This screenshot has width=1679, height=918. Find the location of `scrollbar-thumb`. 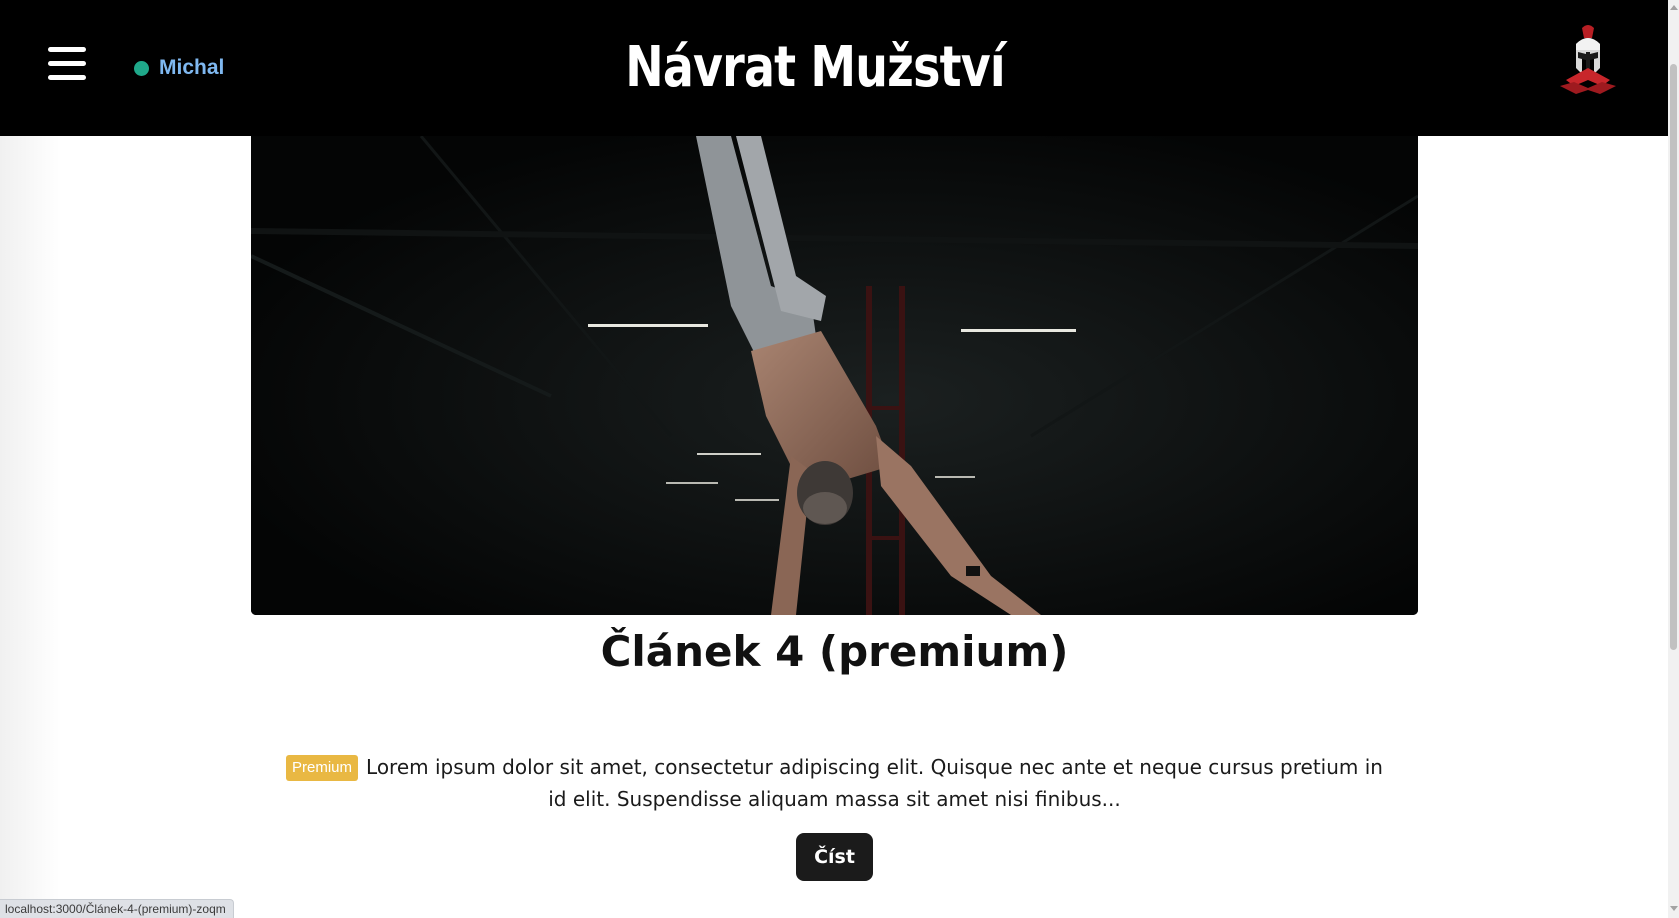

scrollbar-thumb is located at coordinates (1673, 357).